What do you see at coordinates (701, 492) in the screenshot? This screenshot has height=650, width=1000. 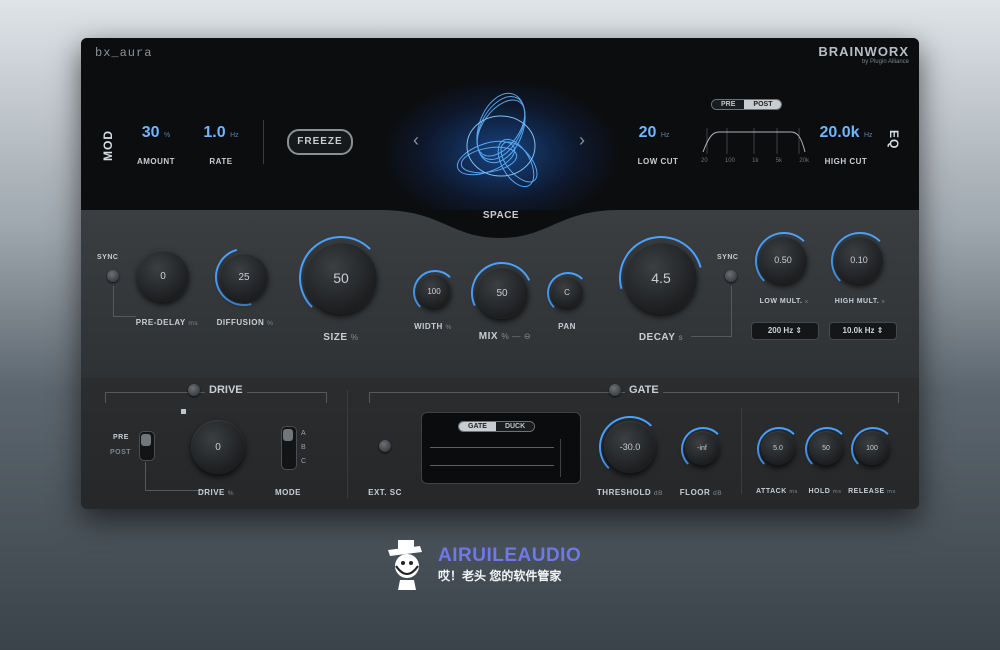 I see `floor-label: FLOOR dB` at bounding box center [701, 492].